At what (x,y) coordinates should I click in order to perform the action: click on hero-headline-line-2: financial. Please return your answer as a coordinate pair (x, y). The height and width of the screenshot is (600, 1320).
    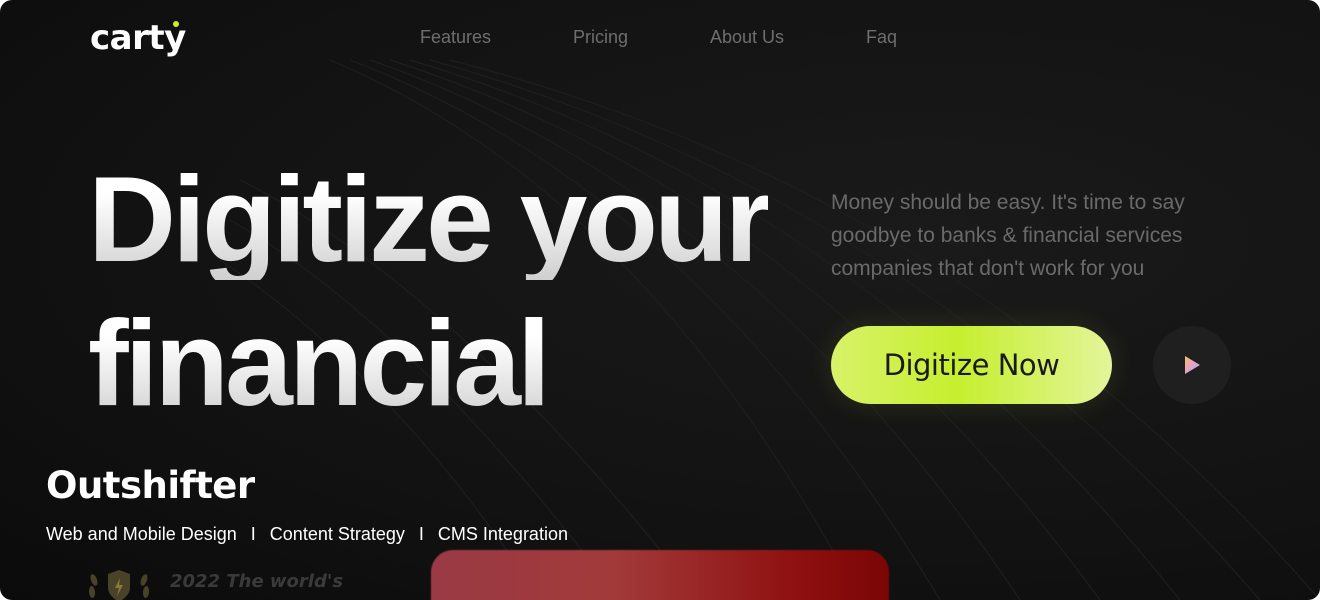
    Looking at the image, I should click on (319, 363).